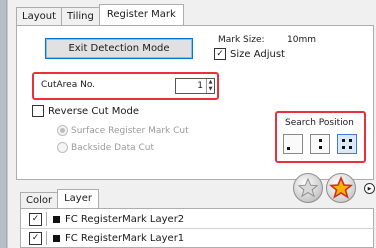 The image size is (376, 248). Describe the element at coordinates (293, 144) in the screenshot. I see `search-position-1-point` at that location.